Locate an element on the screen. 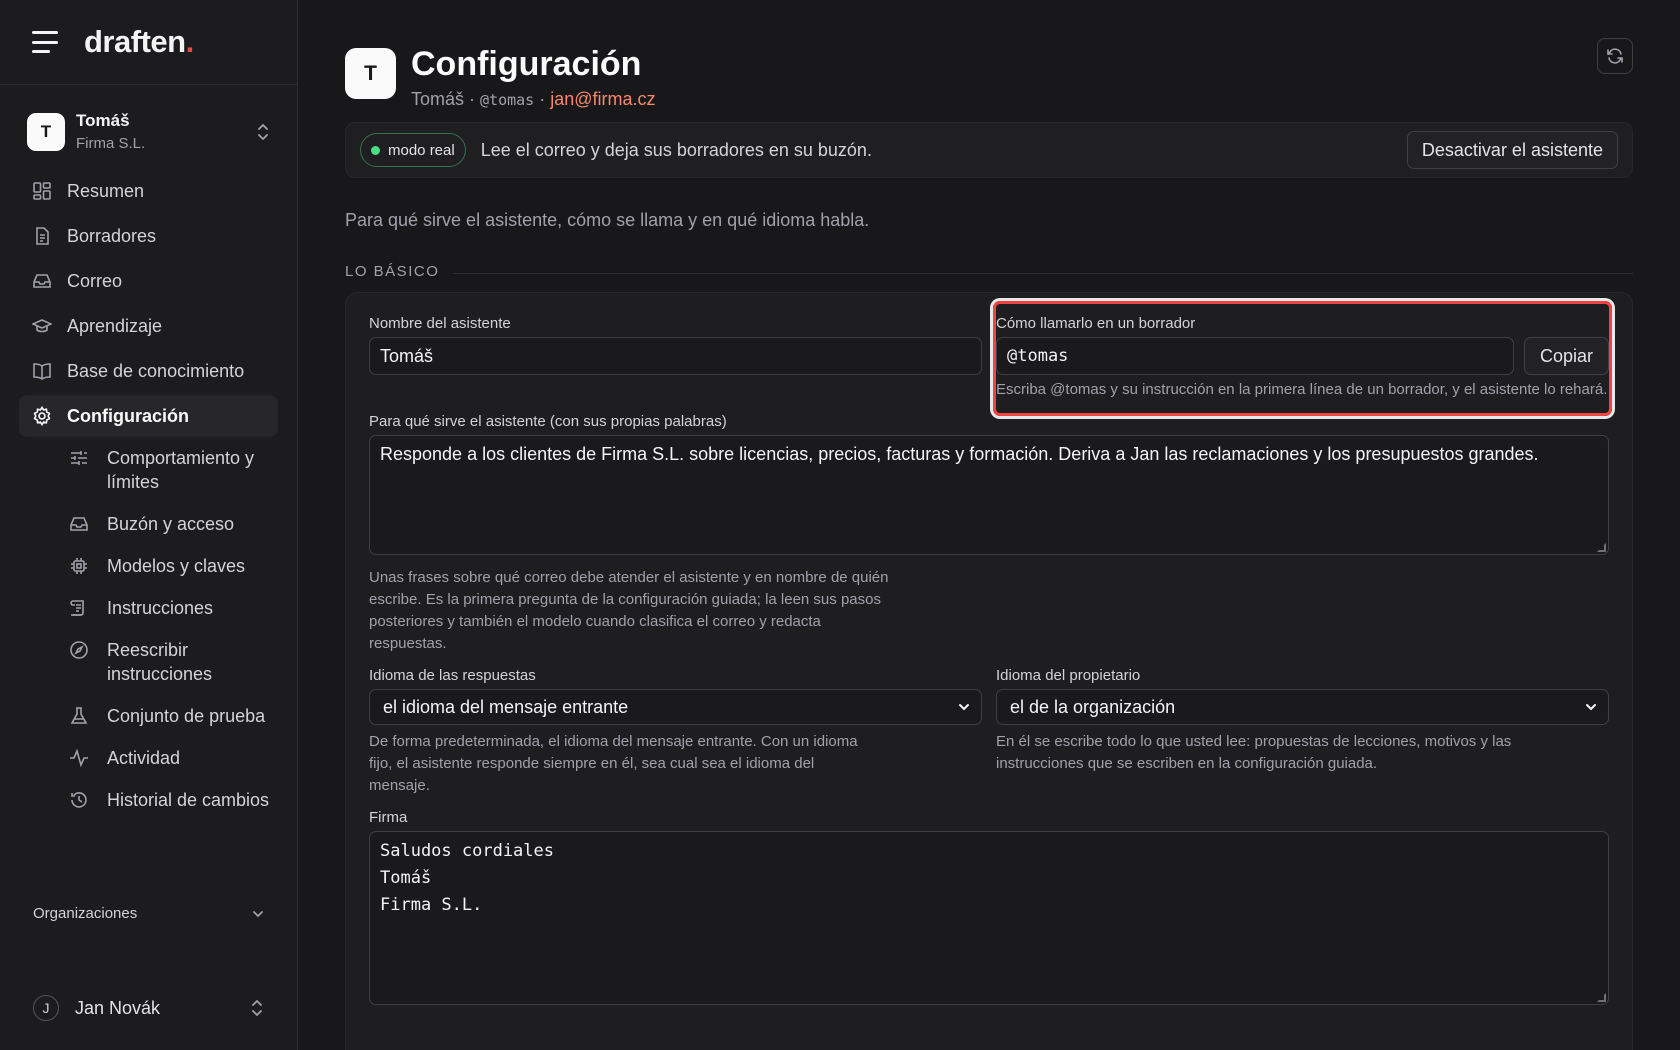 The image size is (1680, 1050). reply-language-label: Idioma de las respuestas is located at coordinates (452, 675).